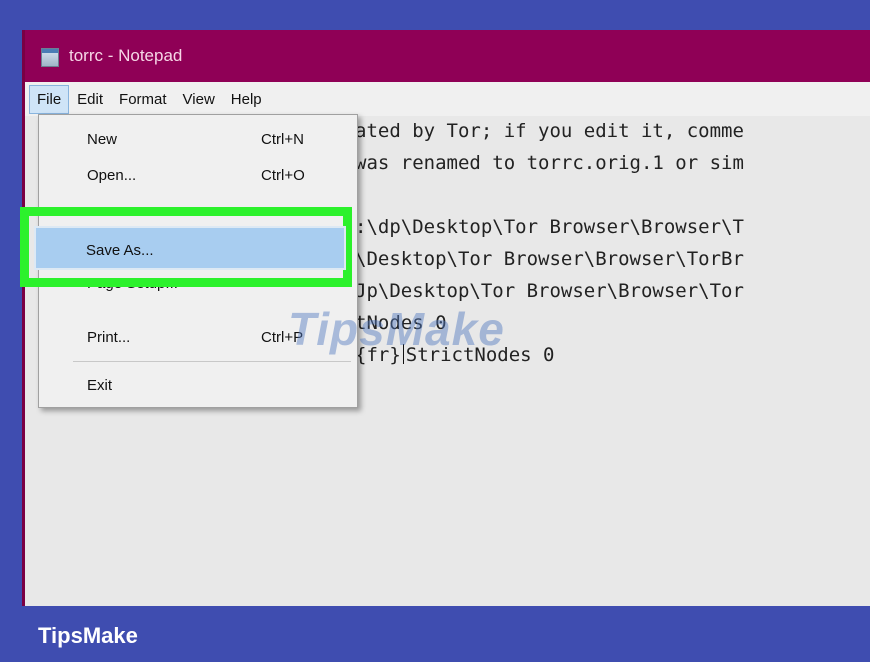 The width and height of the screenshot is (870, 662). What do you see at coordinates (50, 57) in the screenshot?
I see `notepad-icon` at bounding box center [50, 57].